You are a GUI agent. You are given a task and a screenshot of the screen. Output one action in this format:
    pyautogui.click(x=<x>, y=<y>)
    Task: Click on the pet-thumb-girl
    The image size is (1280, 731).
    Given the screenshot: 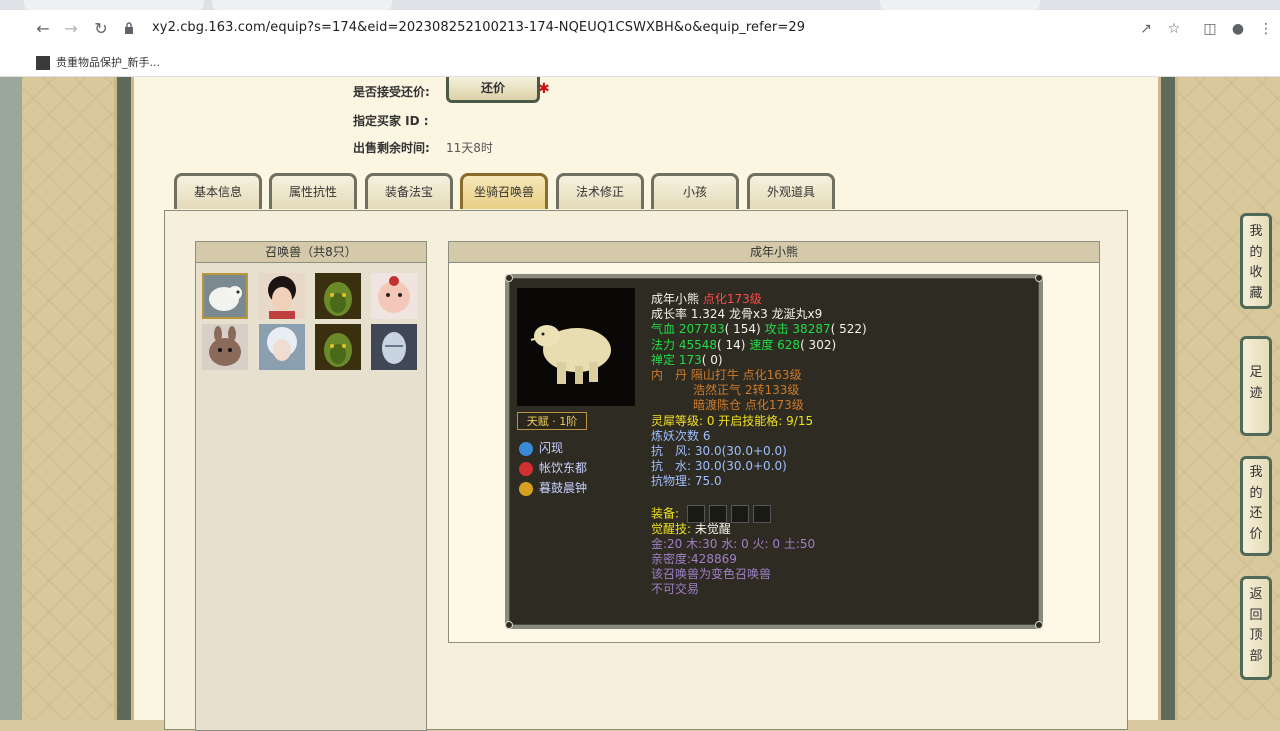 What is the action you would take?
    pyautogui.click(x=282, y=296)
    